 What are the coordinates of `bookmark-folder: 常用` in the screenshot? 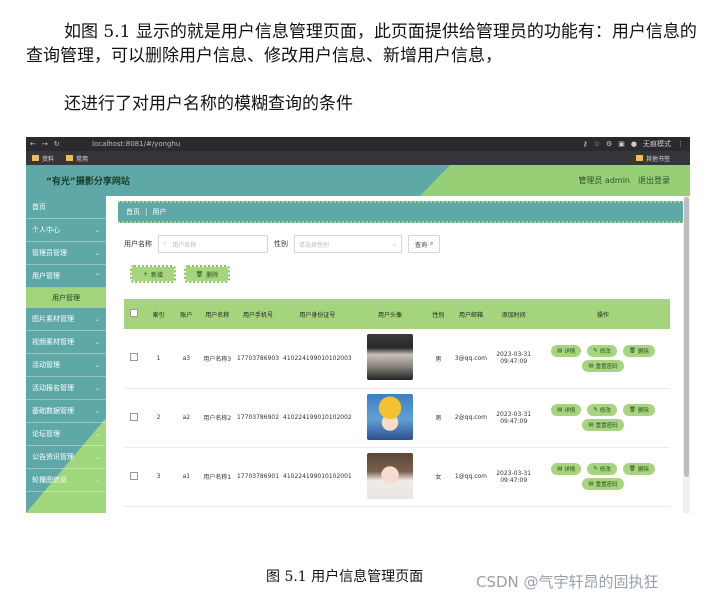 It's located at (77, 158).